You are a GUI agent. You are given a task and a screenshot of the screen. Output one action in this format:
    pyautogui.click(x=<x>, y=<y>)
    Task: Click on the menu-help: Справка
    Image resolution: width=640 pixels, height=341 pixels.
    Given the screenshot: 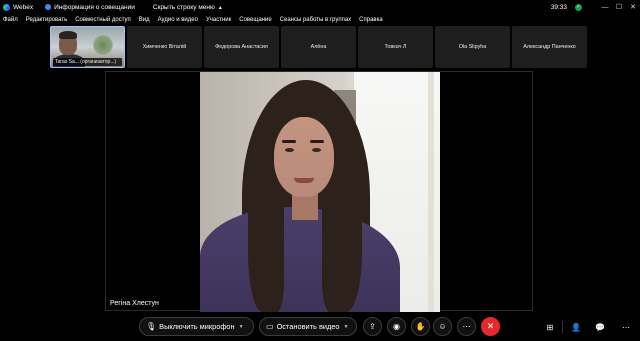 What is the action you would take?
    pyautogui.click(x=371, y=20)
    